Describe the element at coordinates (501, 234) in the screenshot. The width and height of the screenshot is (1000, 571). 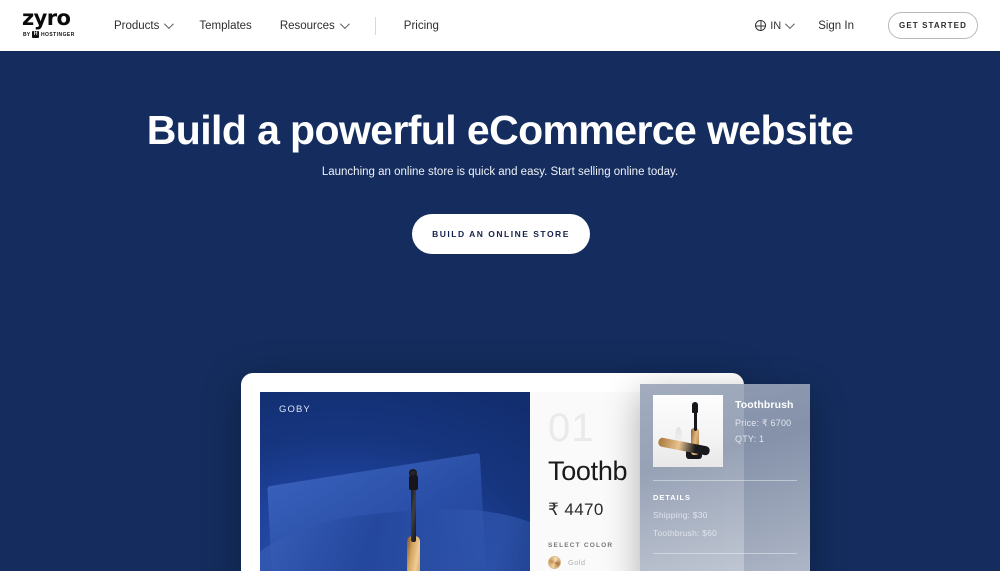
I see `build-online-store-button: BUILD AN ONLINE STORE` at that location.